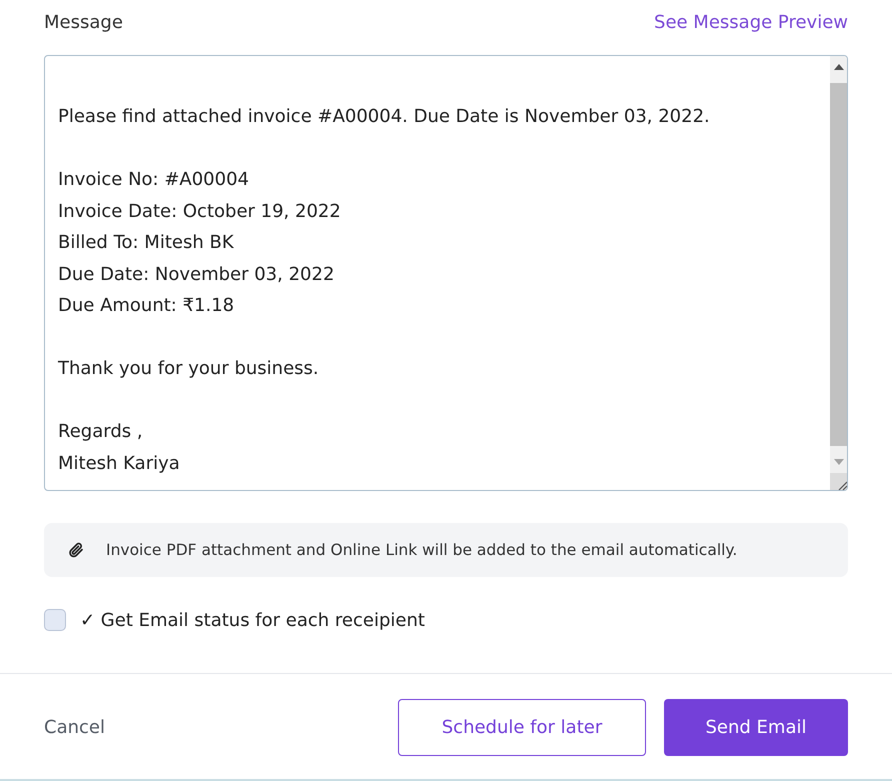 This screenshot has height=781, width=892. What do you see at coordinates (196, 274) in the screenshot?
I see `message-line: Due Date: November 03, 2022` at bounding box center [196, 274].